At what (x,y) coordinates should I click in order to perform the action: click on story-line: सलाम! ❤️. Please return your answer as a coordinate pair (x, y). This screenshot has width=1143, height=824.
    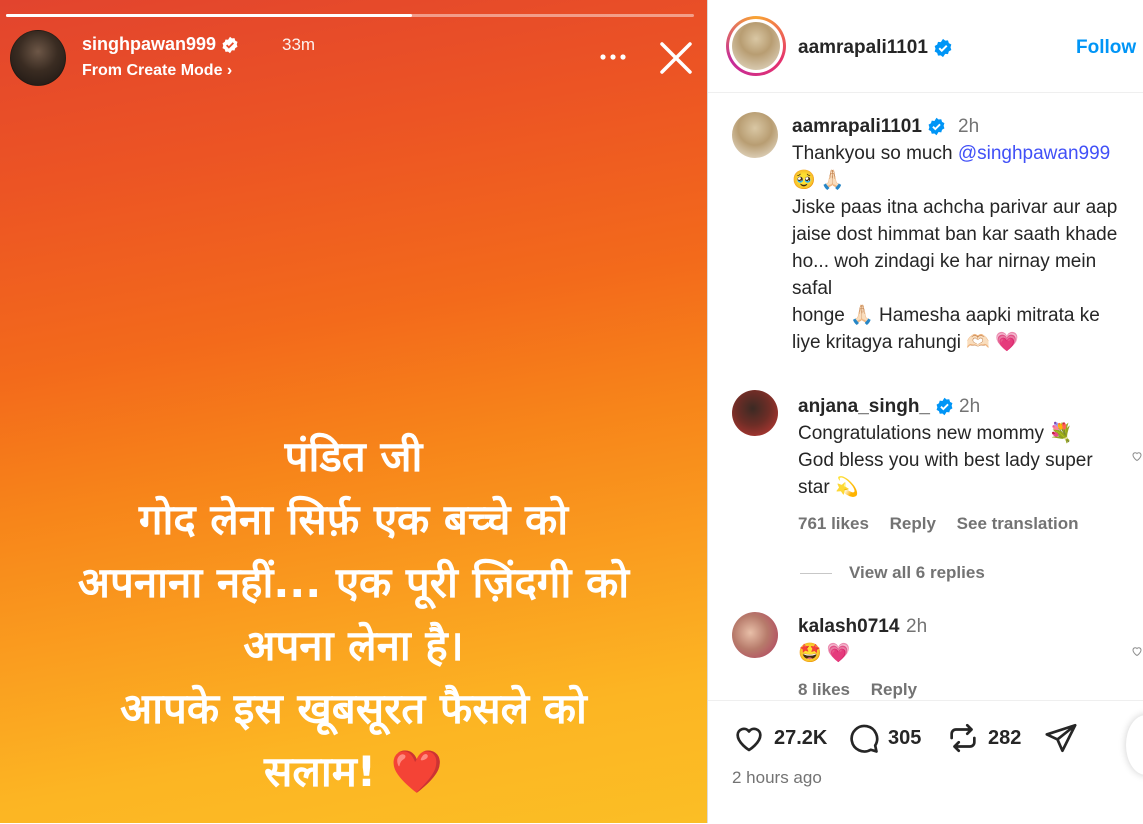
    Looking at the image, I should click on (353, 771).